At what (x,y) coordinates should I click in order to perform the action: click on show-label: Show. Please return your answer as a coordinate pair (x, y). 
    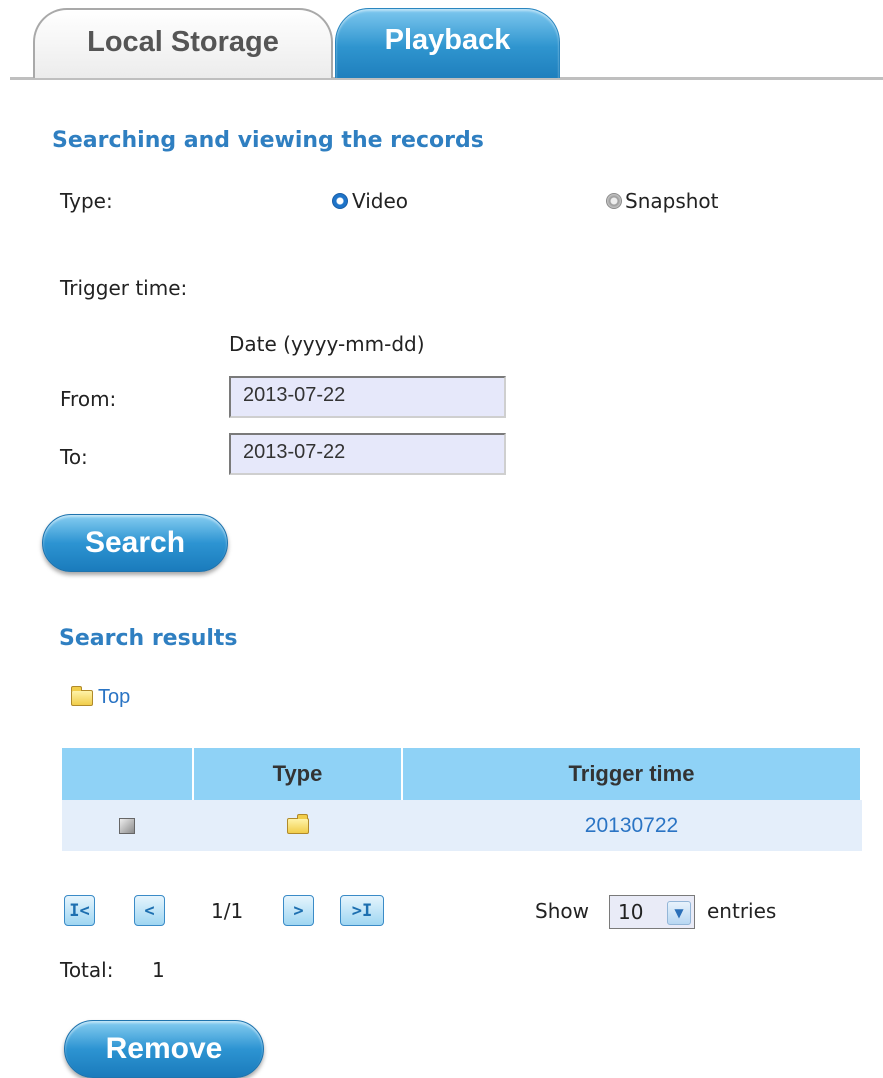
    Looking at the image, I should click on (562, 911).